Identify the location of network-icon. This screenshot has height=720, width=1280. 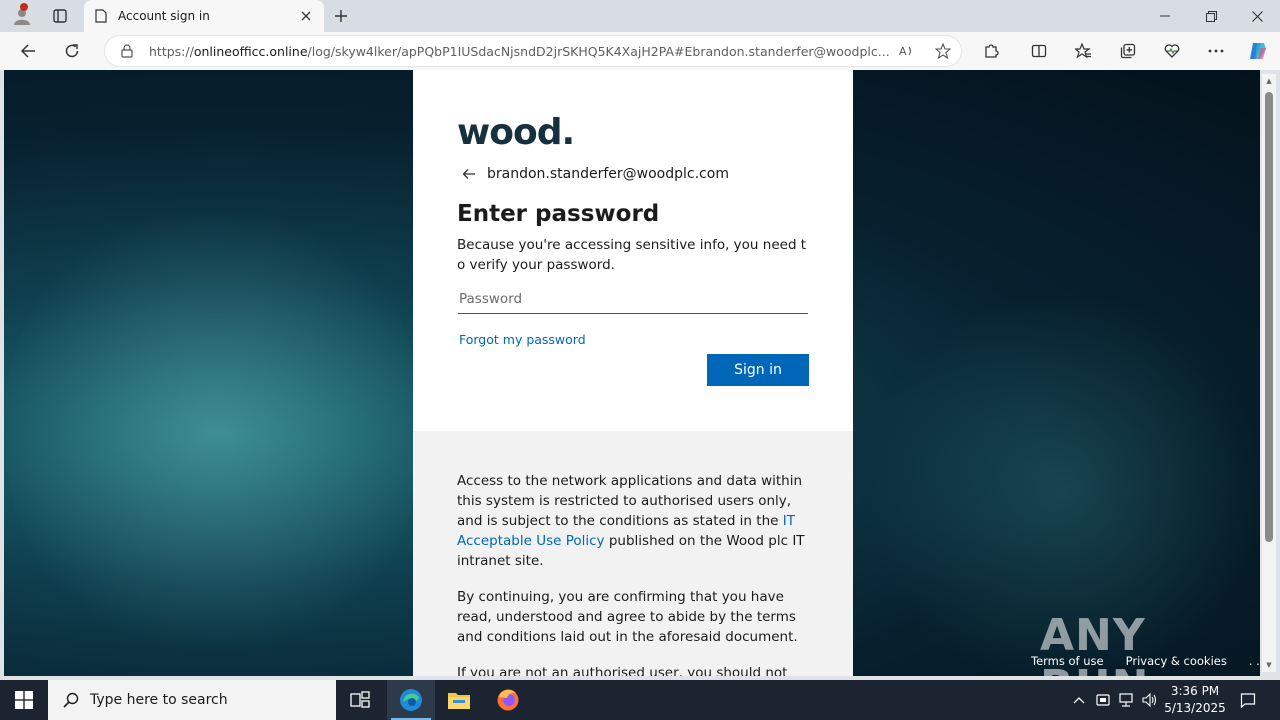
(1126, 700).